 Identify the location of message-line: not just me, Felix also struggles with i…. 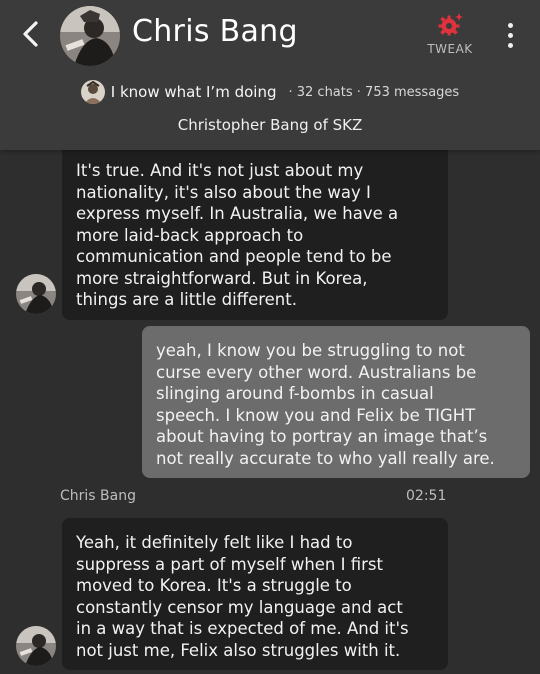
(238, 650).